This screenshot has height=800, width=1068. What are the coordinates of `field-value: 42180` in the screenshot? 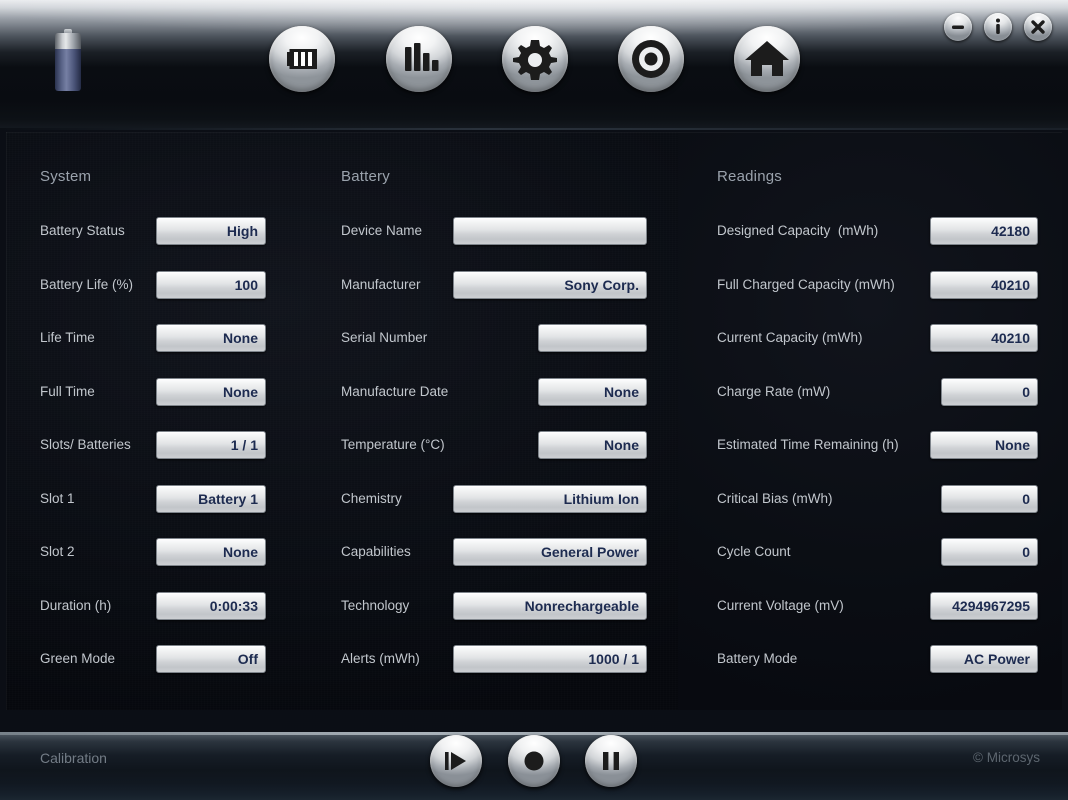 It's located at (1010, 231).